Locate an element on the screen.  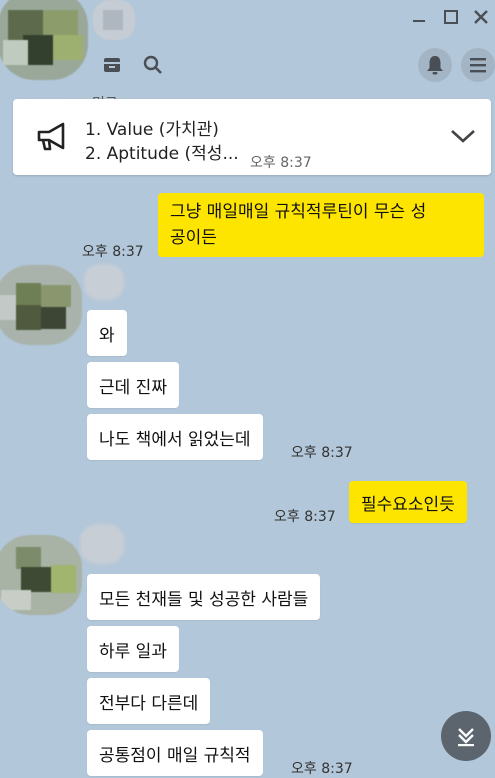
chevron-down-icon is located at coordinates (463, 136).